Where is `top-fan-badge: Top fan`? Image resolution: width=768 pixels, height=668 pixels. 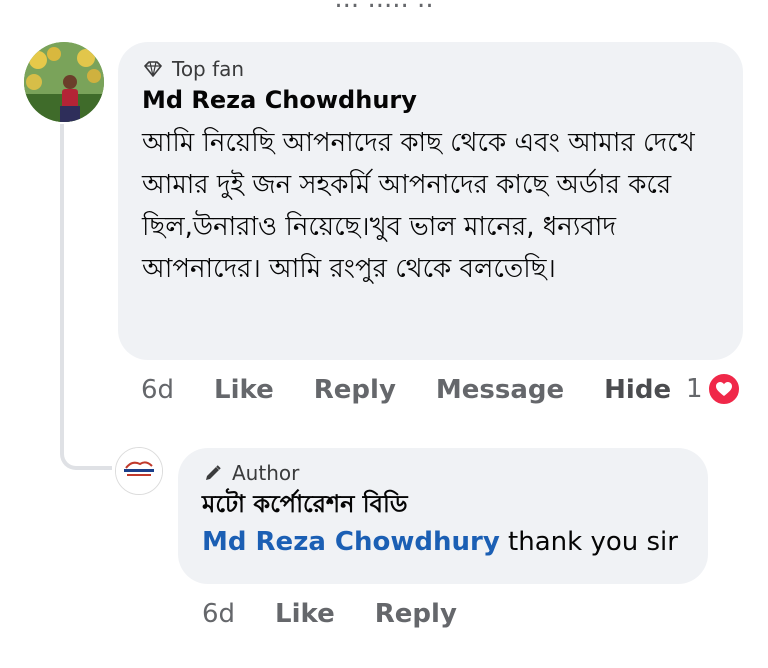
top-fan-badge: Top fan is located at coordinates (430, 69).